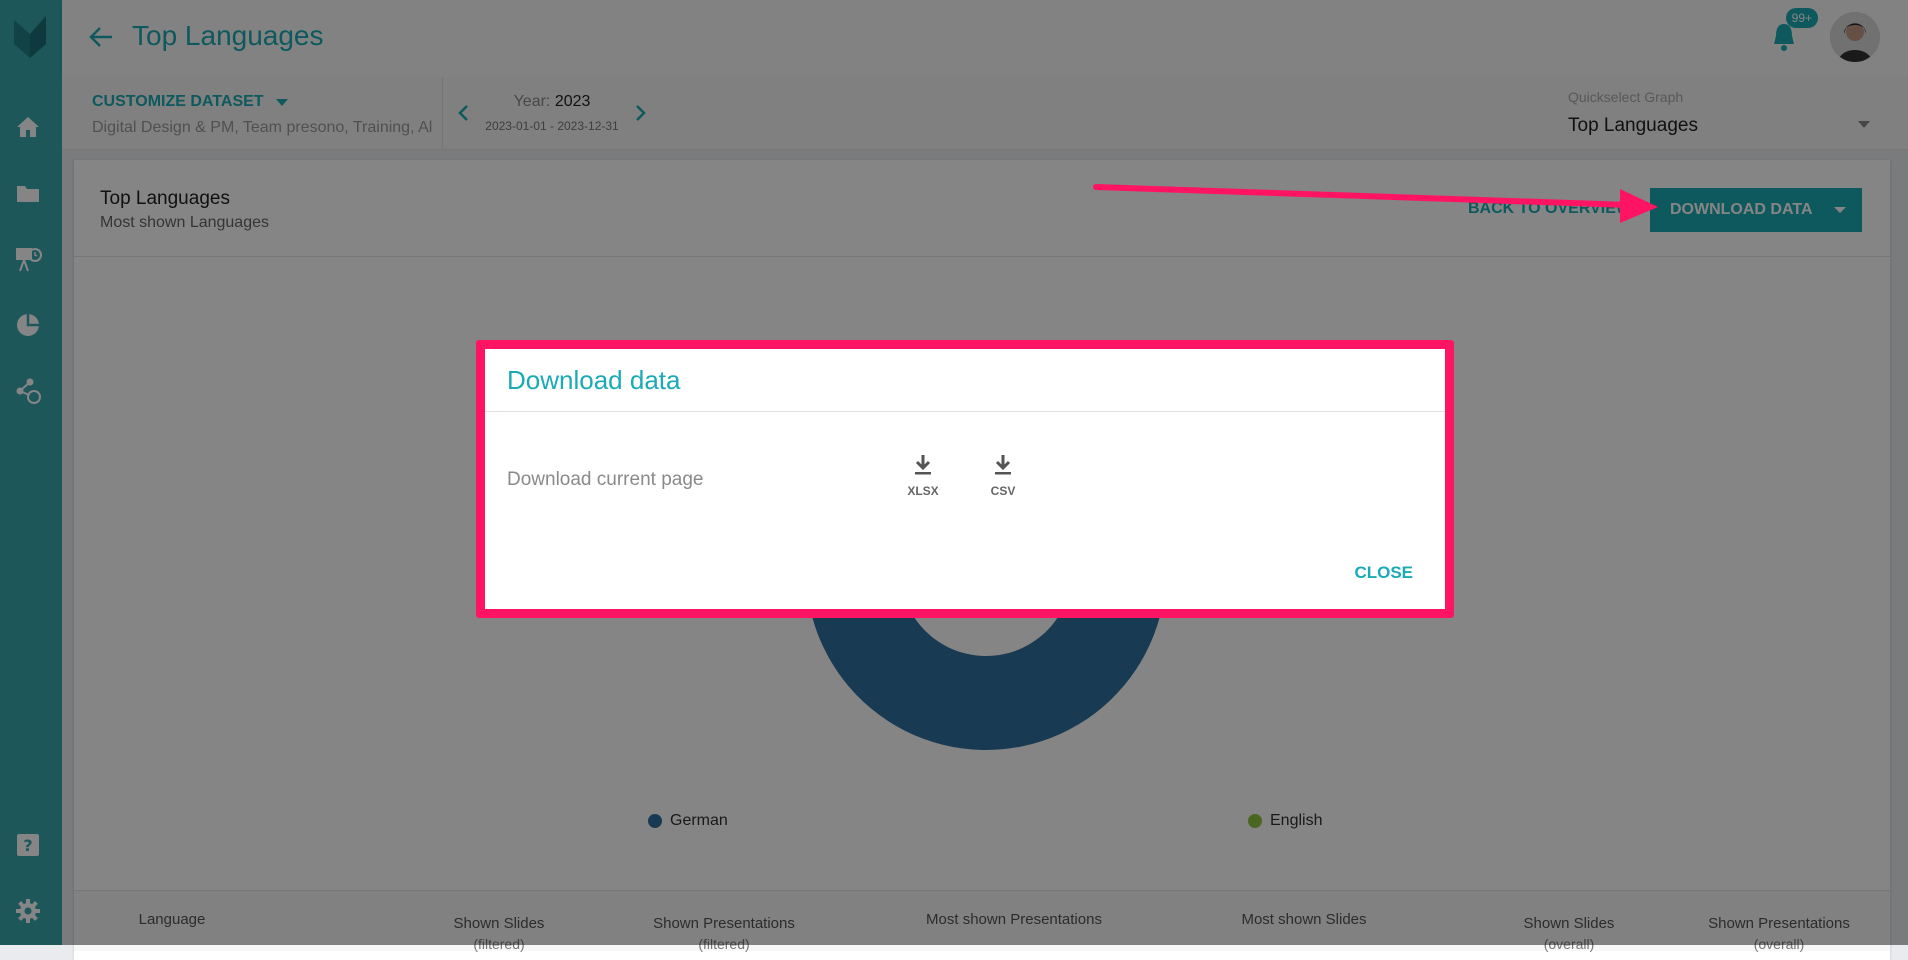  I want to click on download-xlsx-button: XLSX, so click(923, 475).